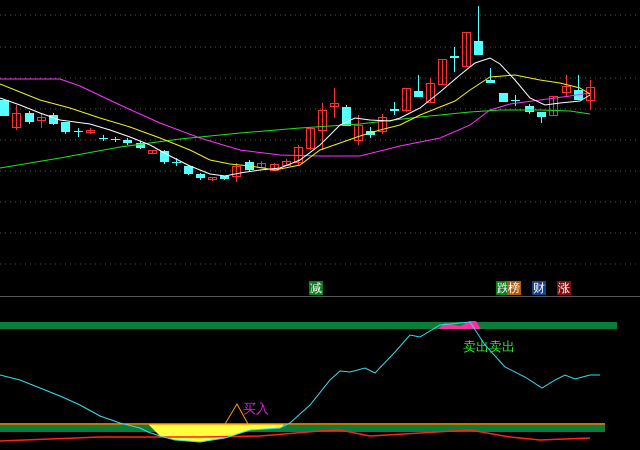 The width and height of the screenshot is (640, 450). Describe the element at coordinates (316, 288) in the screenshot. I see `indicator-tag: 减` at that location.